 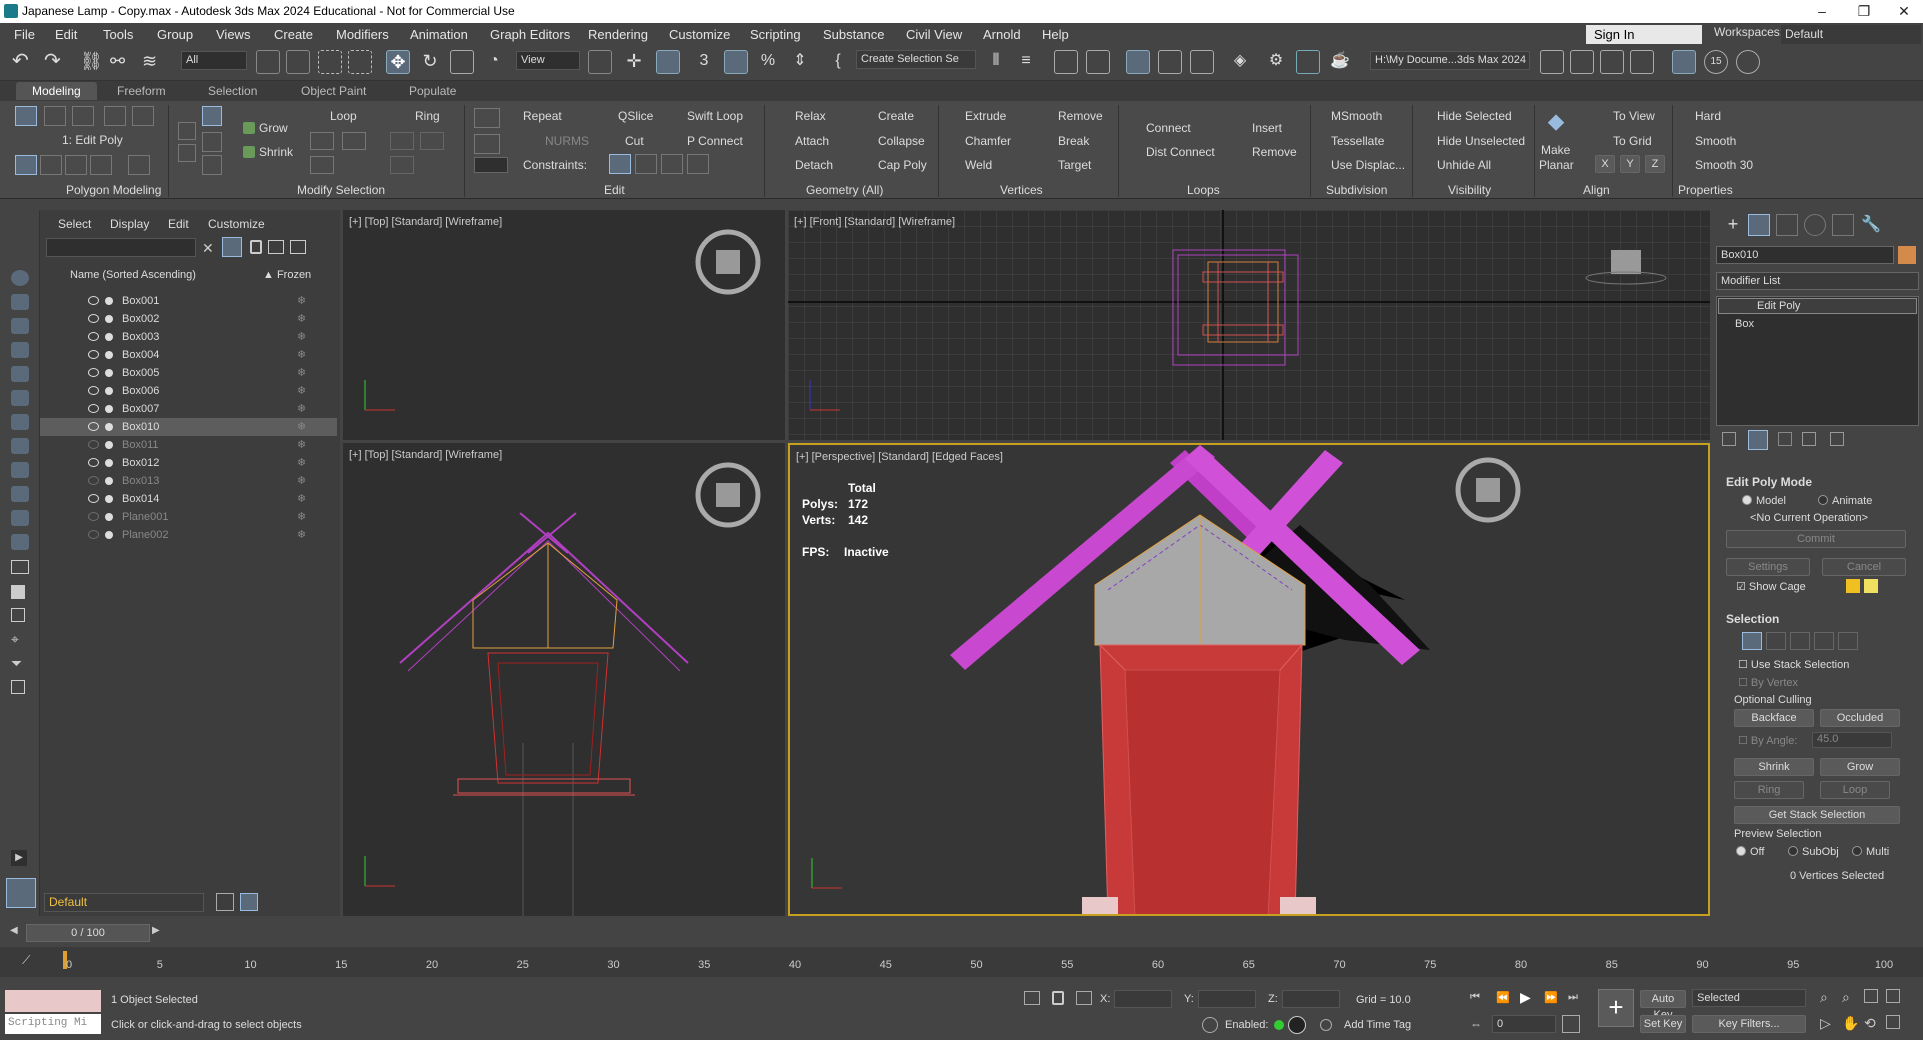 What do you see at coordinates (188, 499) in the screenshot?
I see `scene-row: Box014 ❄` at bounding box center [188, 499].